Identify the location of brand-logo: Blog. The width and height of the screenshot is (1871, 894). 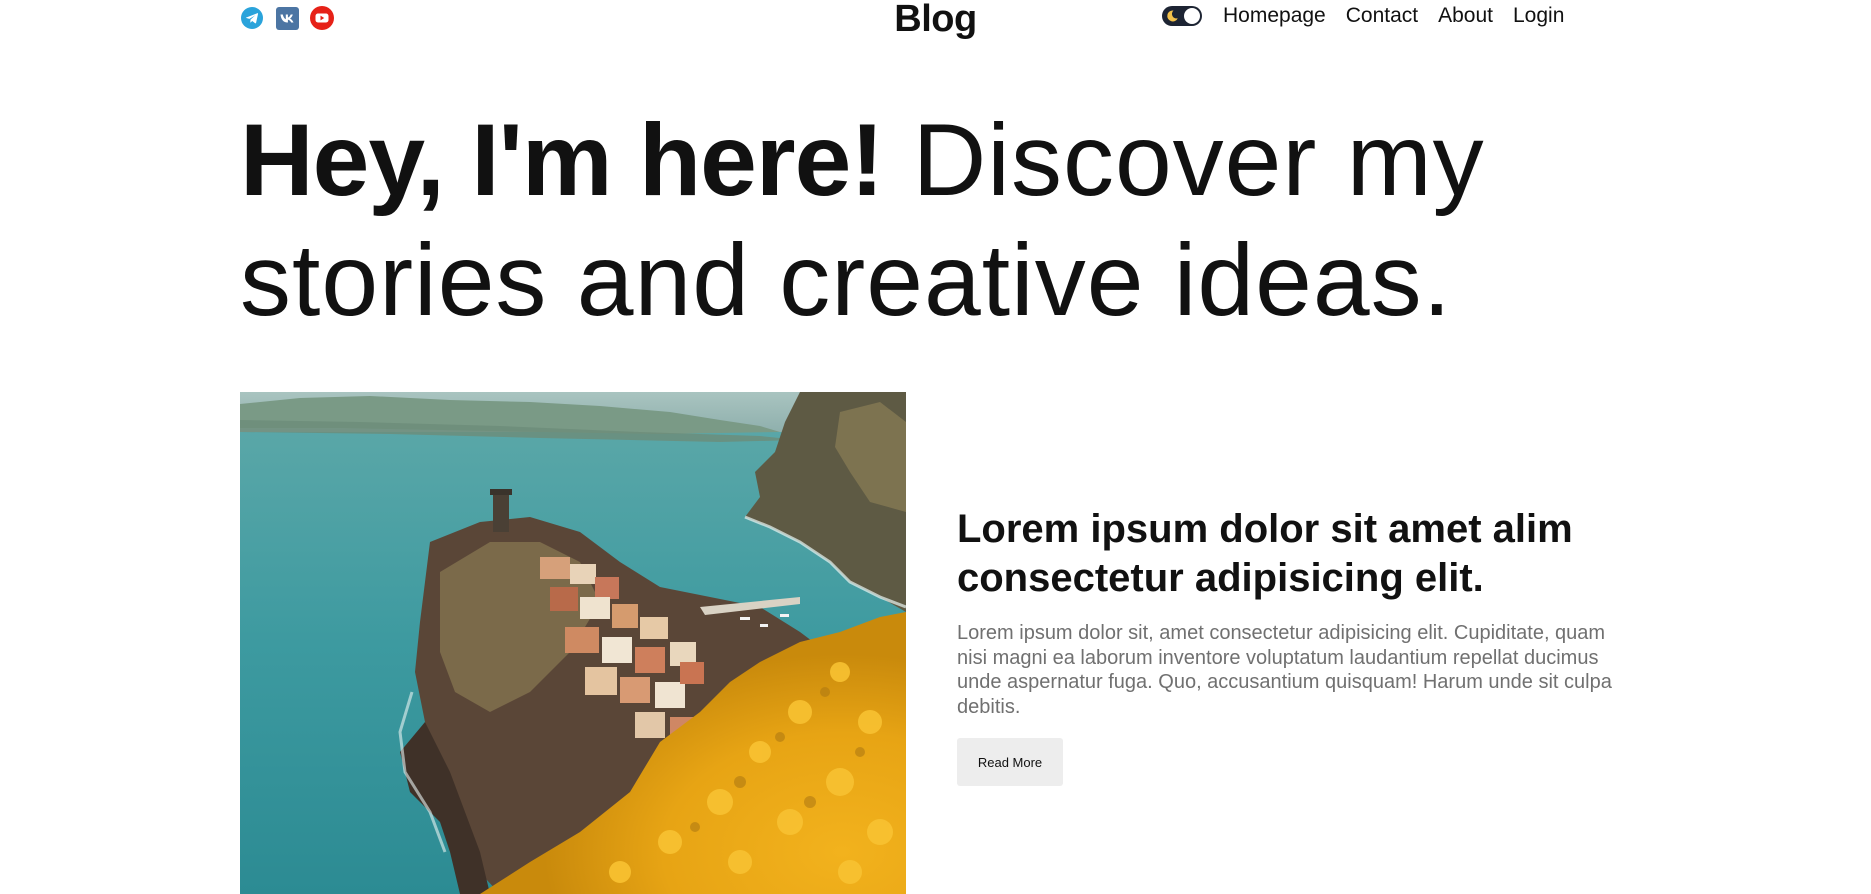
(935, 20).